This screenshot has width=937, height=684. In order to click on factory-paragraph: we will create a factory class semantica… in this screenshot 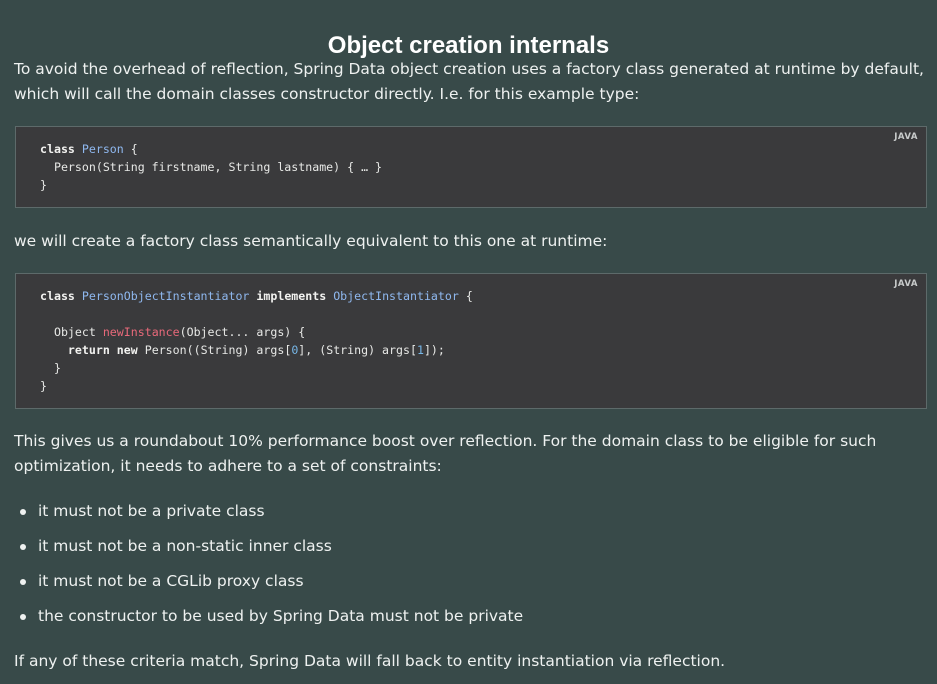, I will do `click(311, 241)`.